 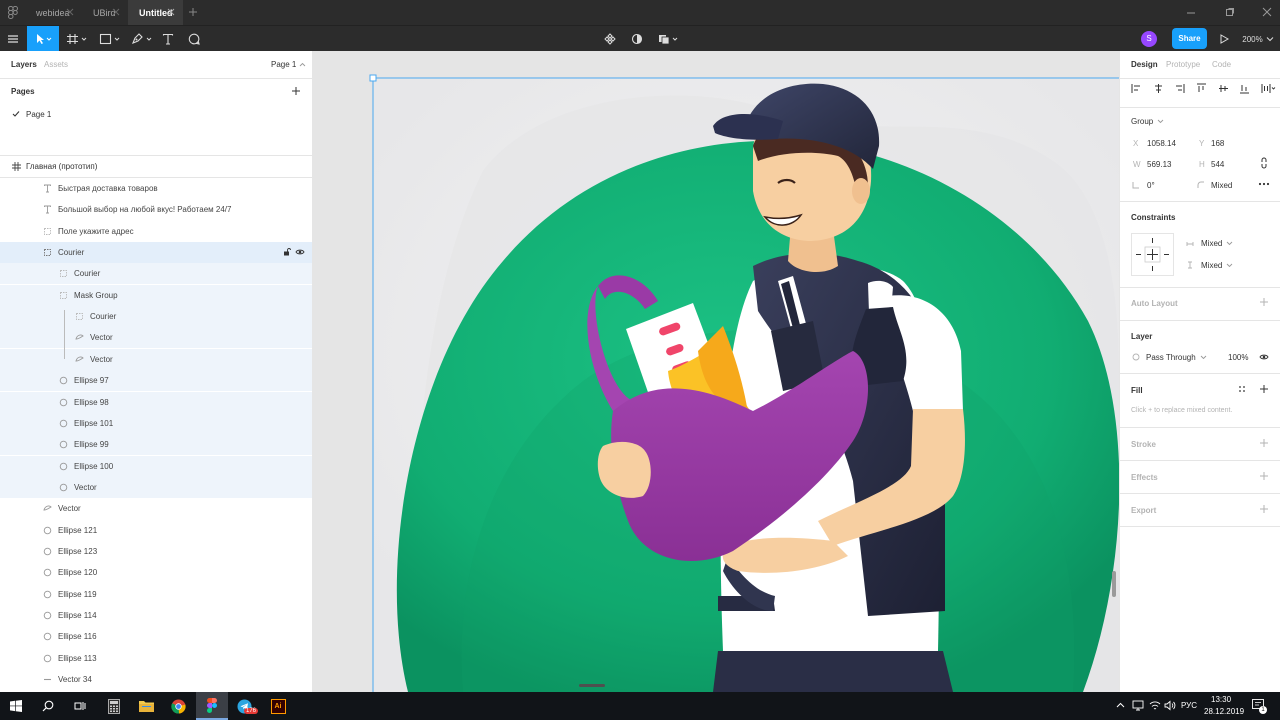 I want to click on search-button, so click(x=48, y=706).